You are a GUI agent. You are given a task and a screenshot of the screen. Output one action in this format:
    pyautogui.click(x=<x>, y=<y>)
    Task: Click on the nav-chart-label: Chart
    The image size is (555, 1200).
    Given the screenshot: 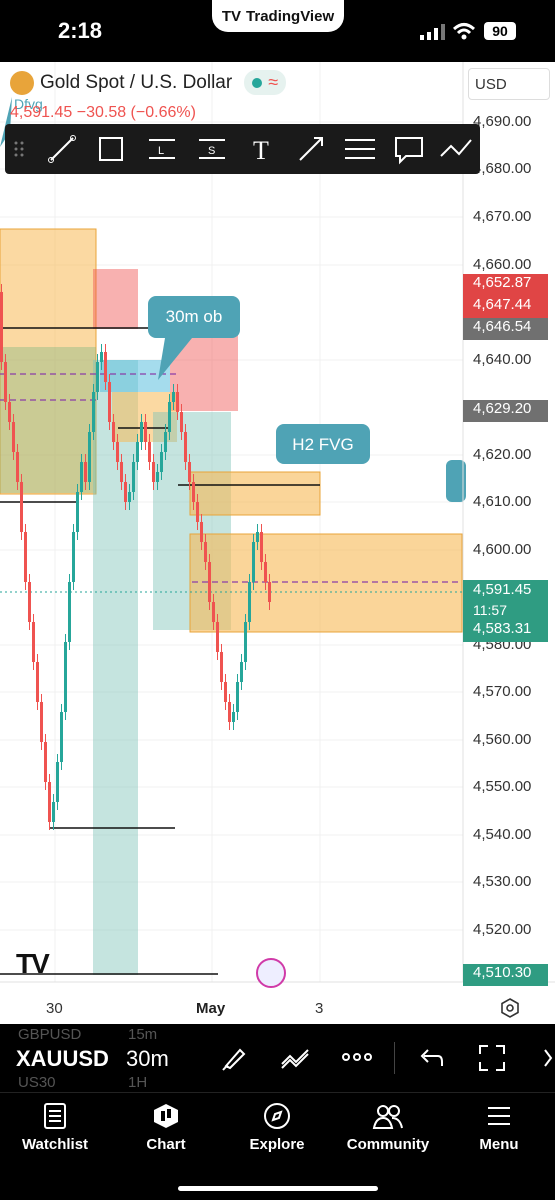 What is the action you would take?
    pyautogui.click(x=166, y=1144)
    